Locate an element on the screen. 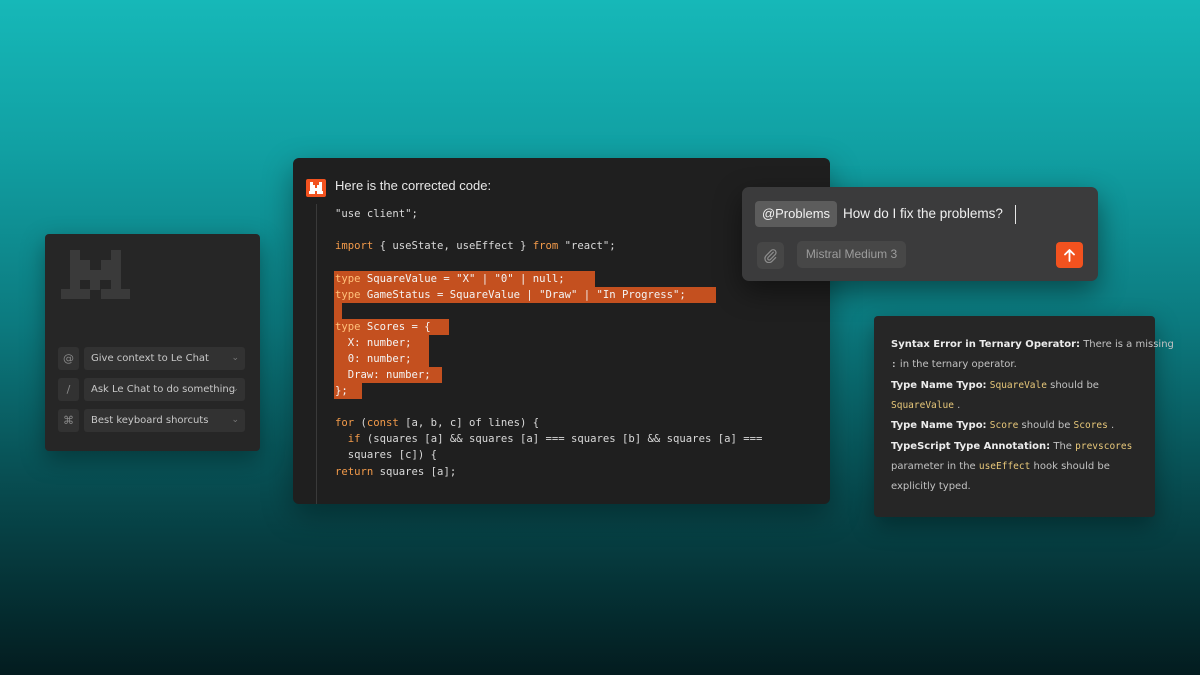 The image size is (1200, 675). model-selector: Mistral Medium 3 is located at coordinates (851, 254).